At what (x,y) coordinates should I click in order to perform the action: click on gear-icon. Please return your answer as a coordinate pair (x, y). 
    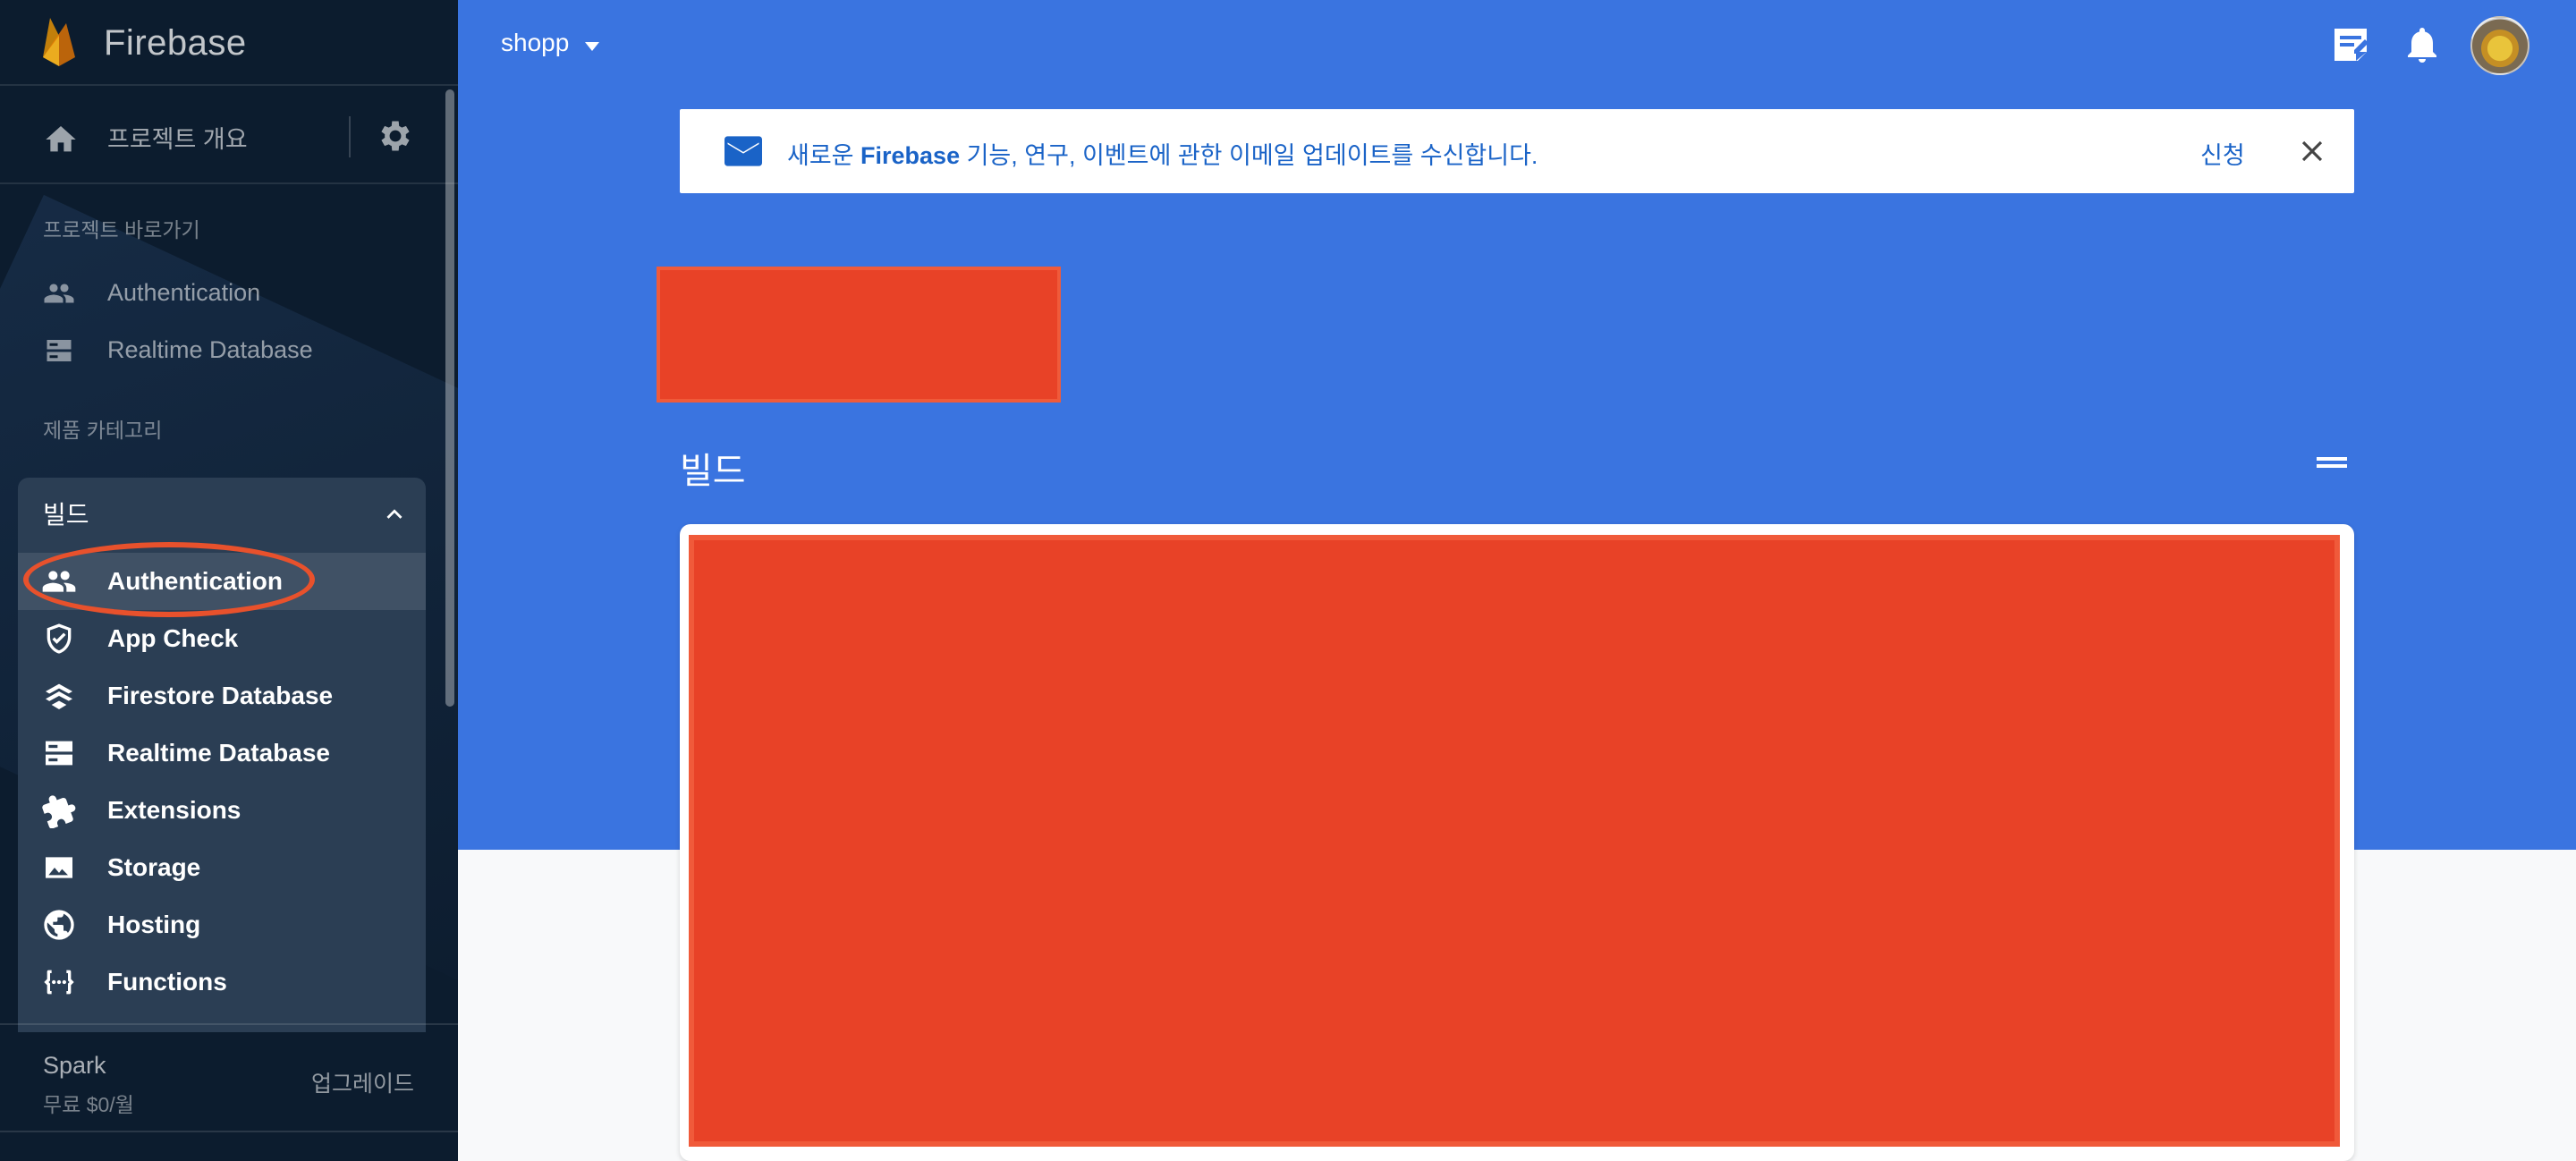
    Looking at the image, I should click on (395, 136).